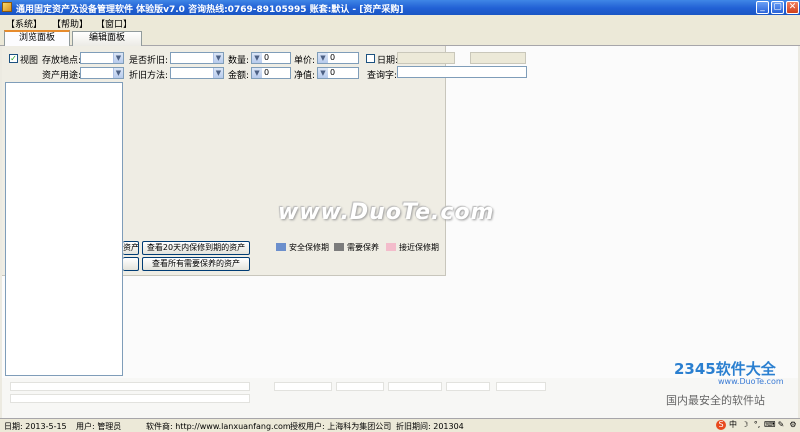  I want to click on menu-bar: 【系统】 【帮助】 【窗口】, so click(400, 22).